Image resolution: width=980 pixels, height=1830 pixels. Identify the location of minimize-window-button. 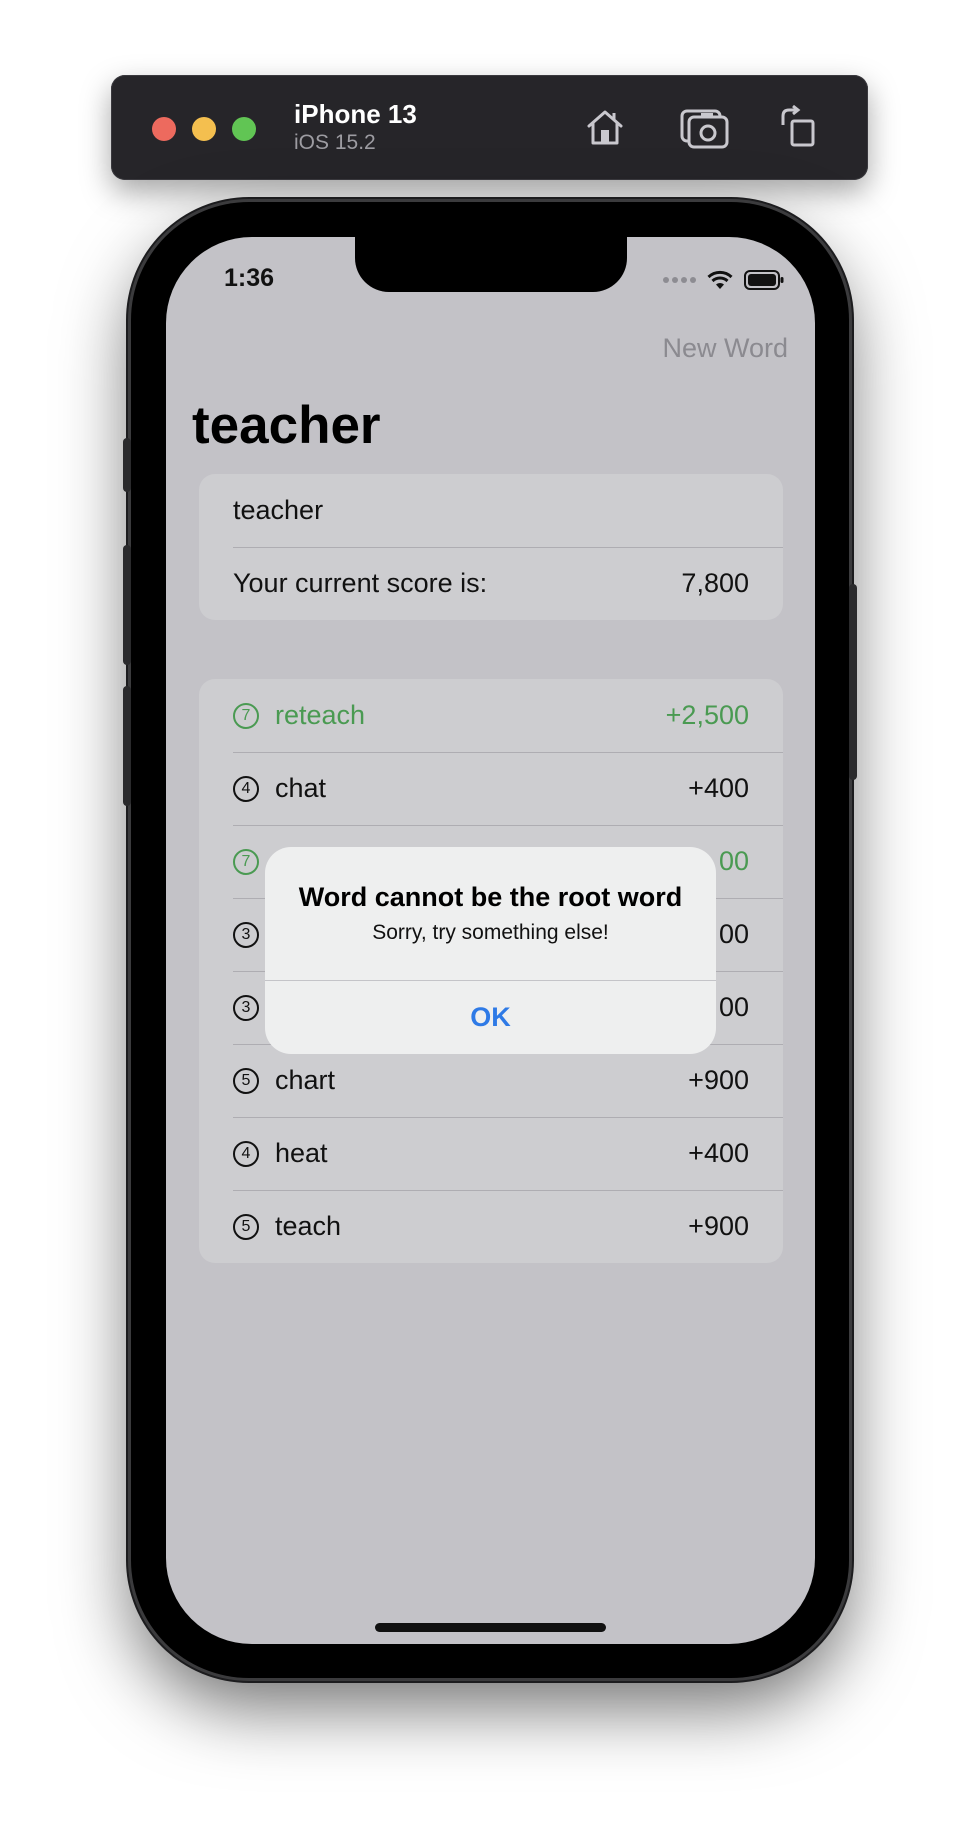
(204, 129).